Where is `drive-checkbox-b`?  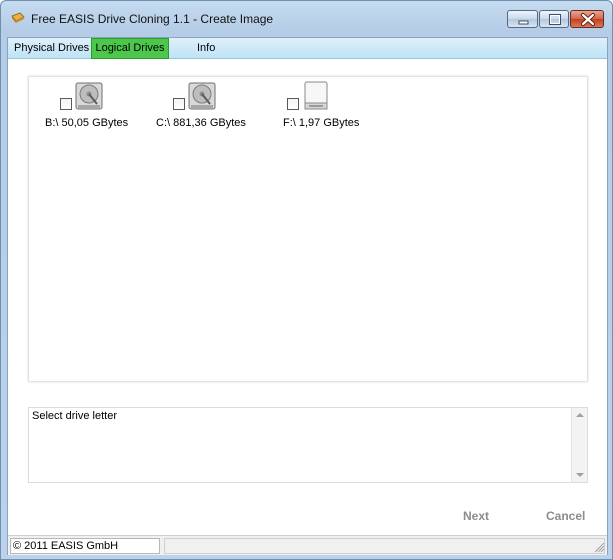
drive-checkbox-b is located at coordinates (66, 104).